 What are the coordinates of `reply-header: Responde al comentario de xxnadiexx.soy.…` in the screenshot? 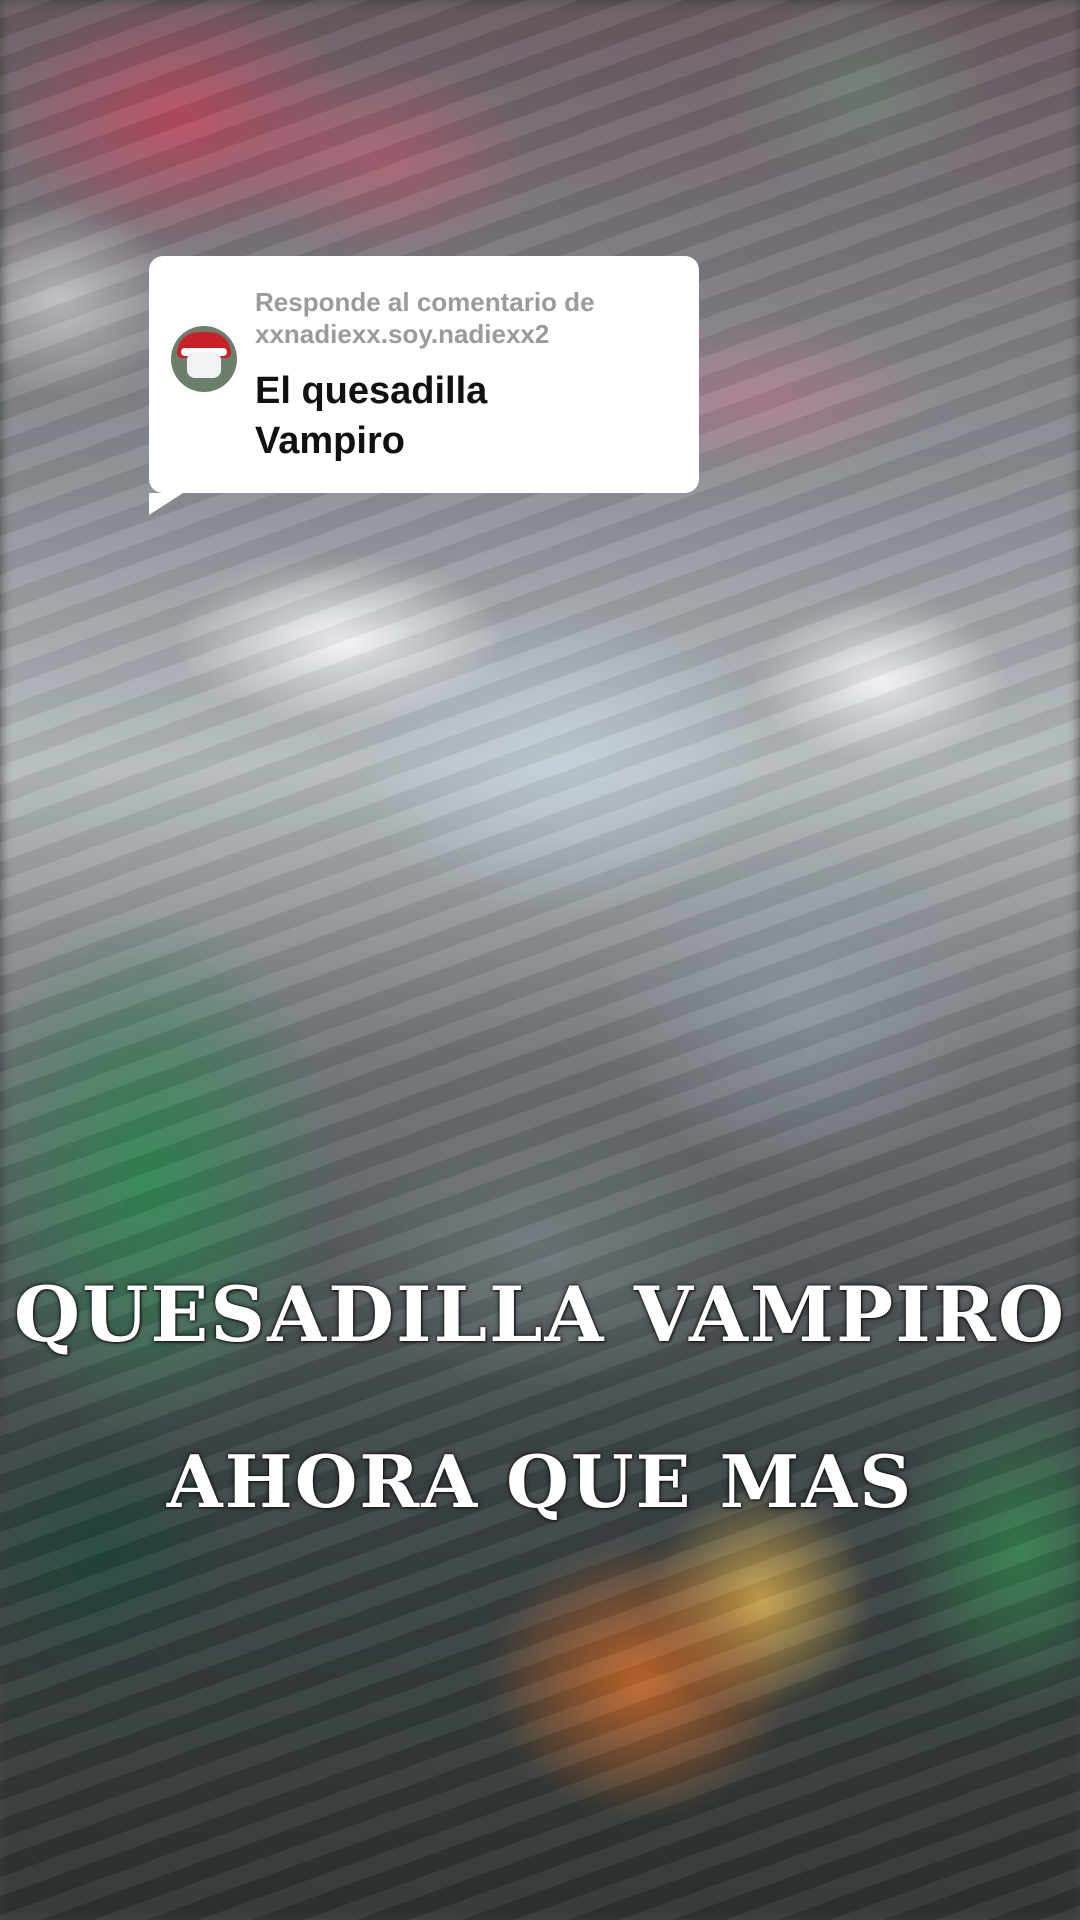 It's located at (470, 318).